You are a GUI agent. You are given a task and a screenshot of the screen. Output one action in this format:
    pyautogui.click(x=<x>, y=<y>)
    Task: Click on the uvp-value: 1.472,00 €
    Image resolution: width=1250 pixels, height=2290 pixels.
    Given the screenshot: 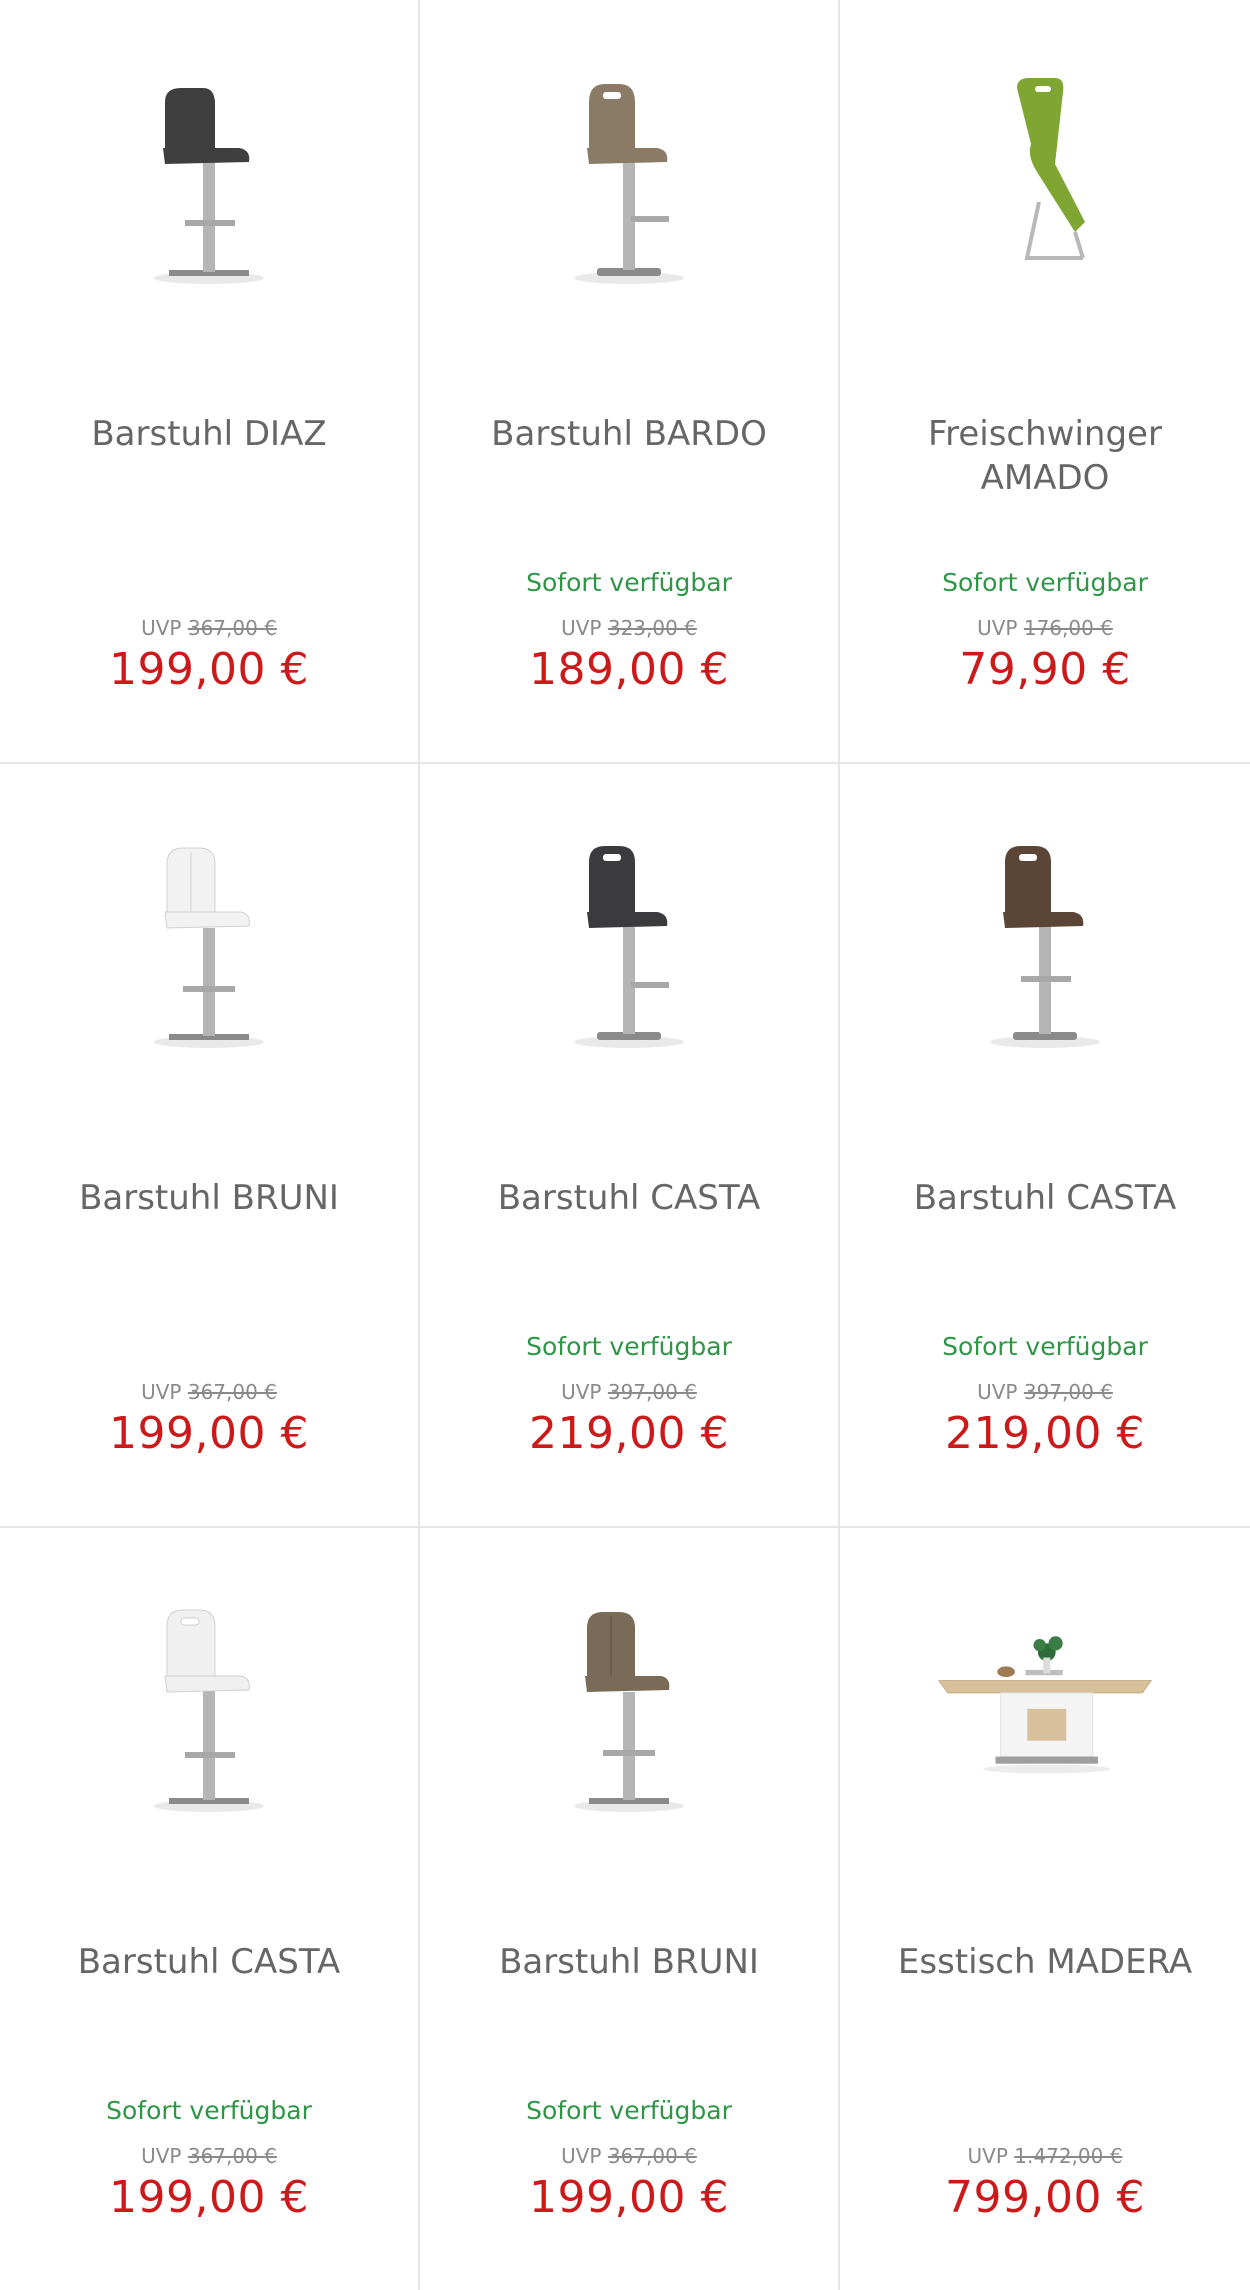 What is the action you would take?
    pyautogui.click(x=1068, y=2156)
    